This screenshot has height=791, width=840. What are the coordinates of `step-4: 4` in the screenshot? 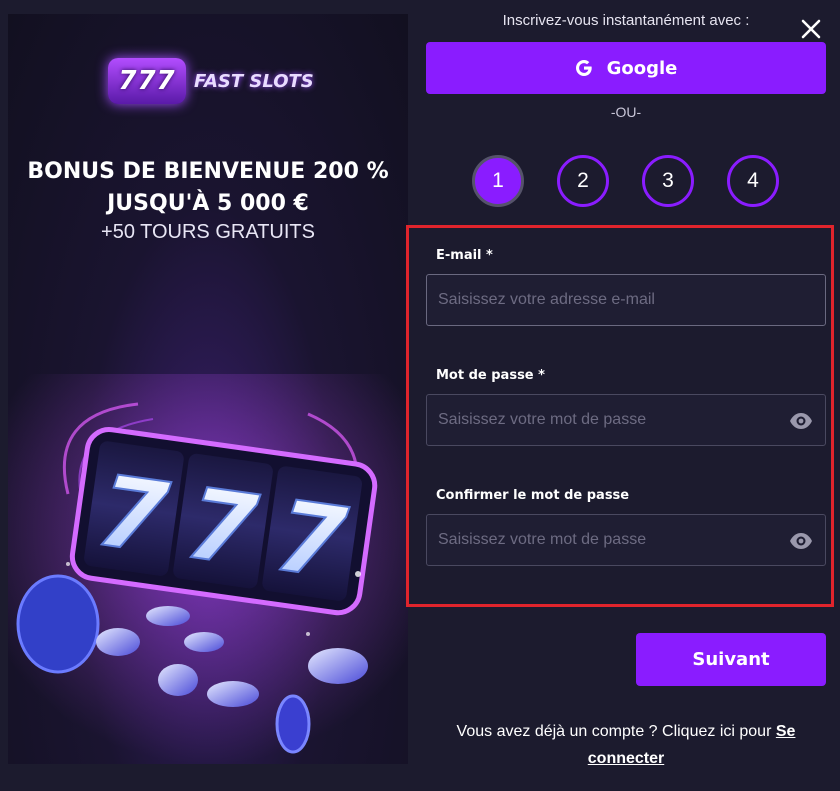 It's located at (753, 181).